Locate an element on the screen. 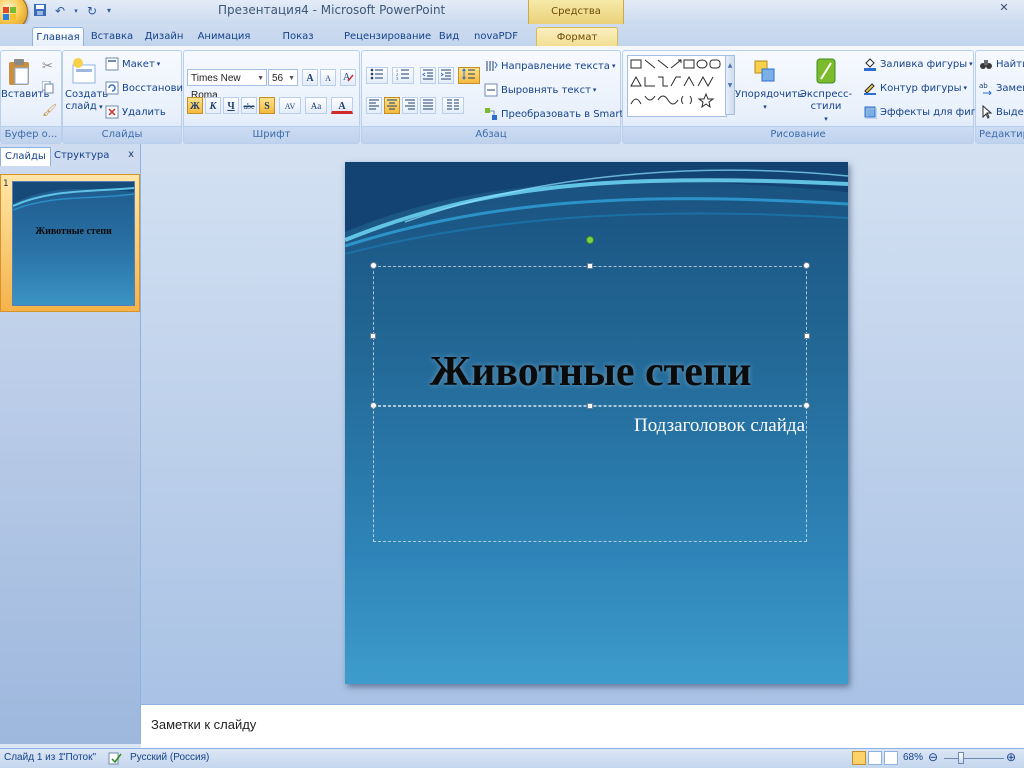 The image size is (1024, 768). normal-view-icon is located at coordinates (859, 758).